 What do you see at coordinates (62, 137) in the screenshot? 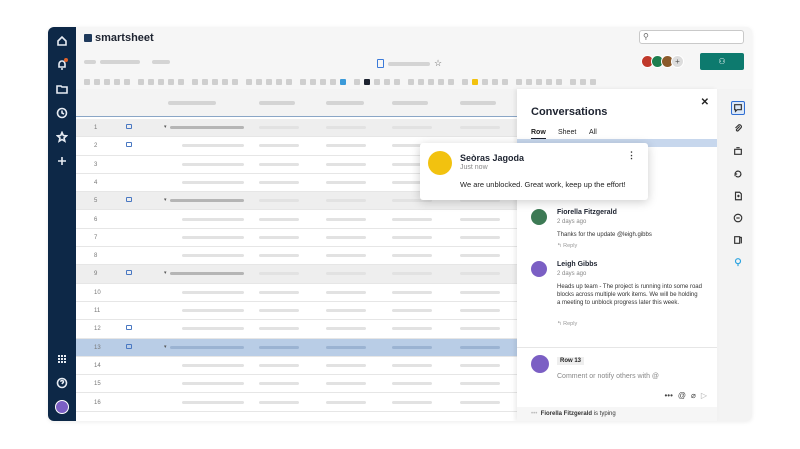
I see `favorites-icon` at bounding box center [62, 137].